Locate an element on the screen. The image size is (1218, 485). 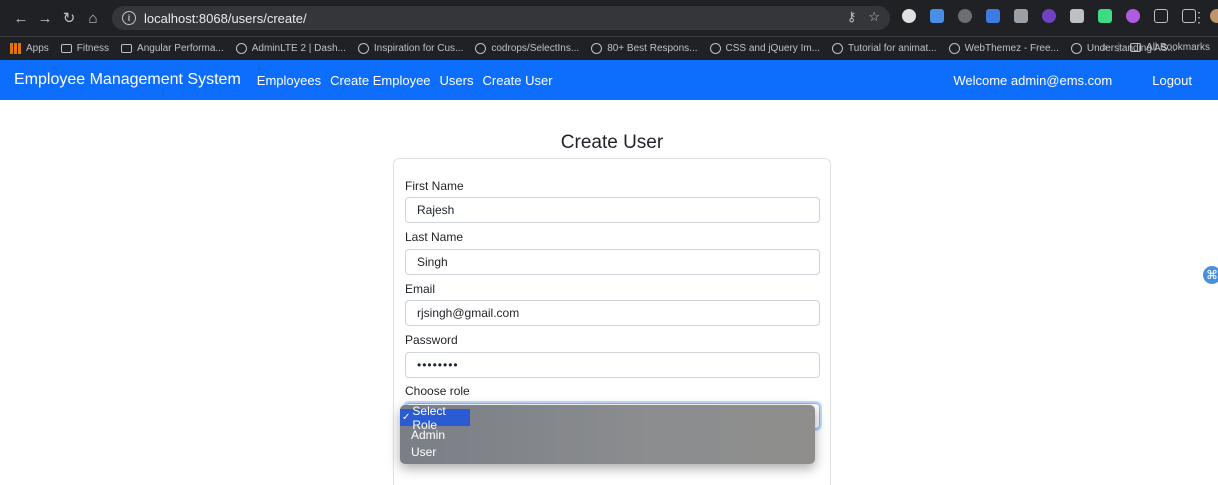
reload-icon: ↻ is located at coordinates (69, 18).